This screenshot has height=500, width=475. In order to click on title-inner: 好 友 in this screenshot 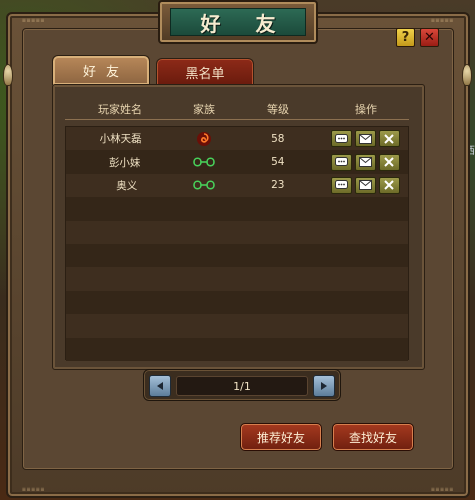, I will do `click(238, 22)`.